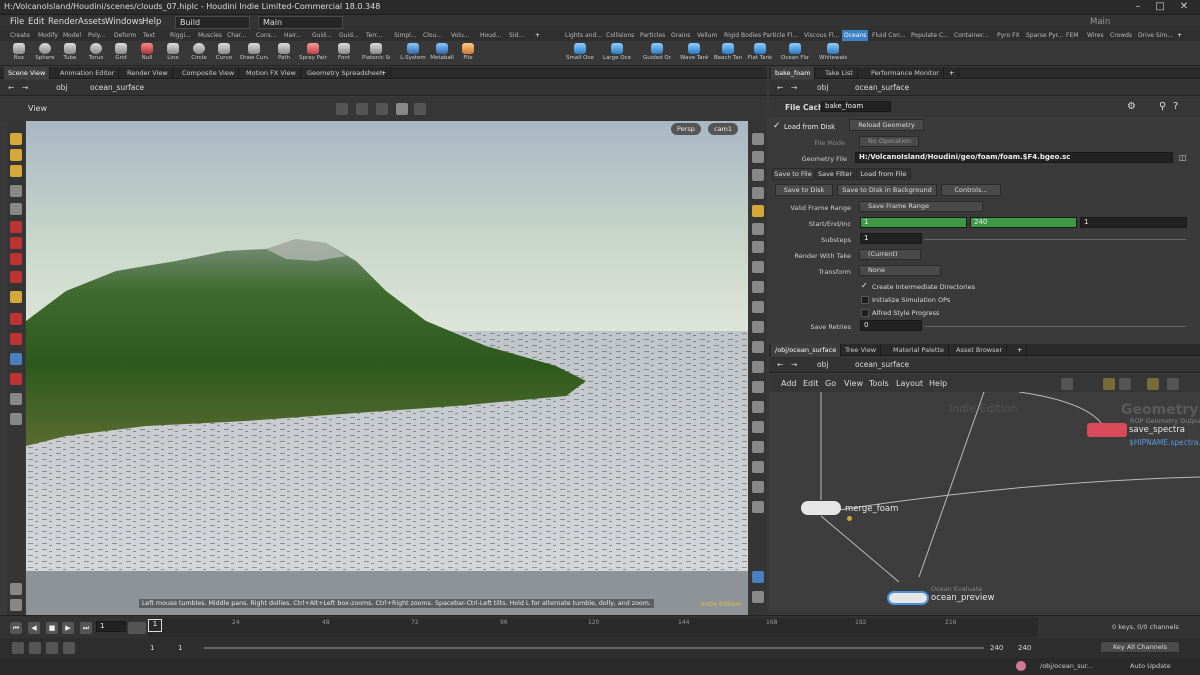 The image size is (1200, 675). I want to click on maximize-icon: □, so click(1160, 7).